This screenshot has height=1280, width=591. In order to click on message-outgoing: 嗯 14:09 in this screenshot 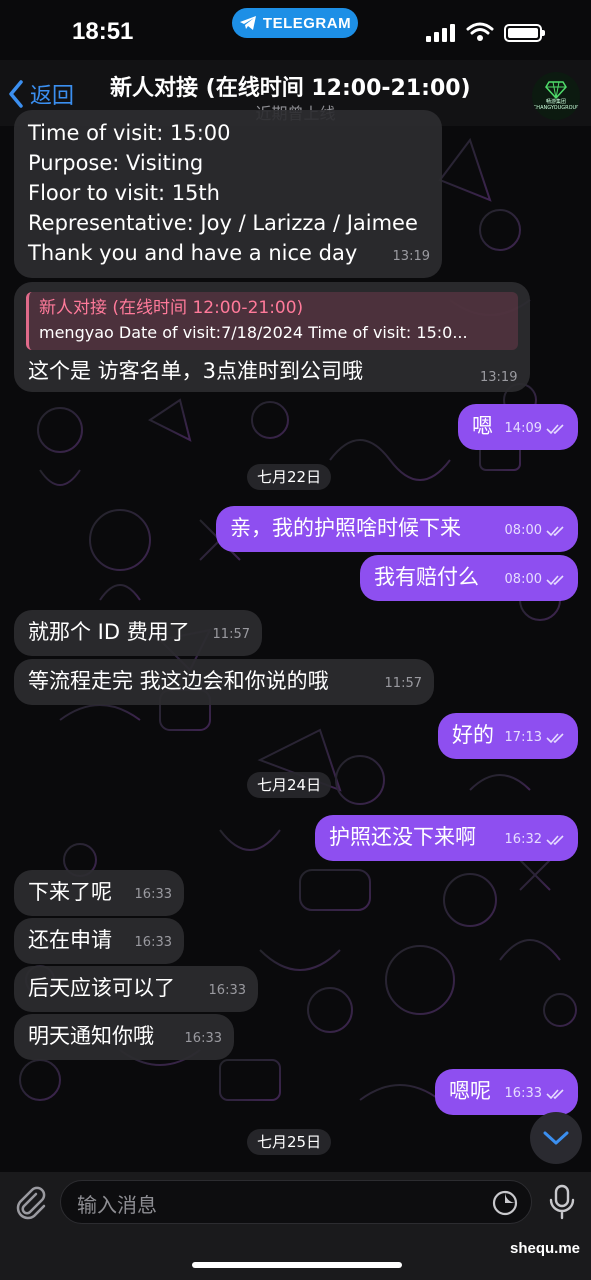, I will do `click(518, 427)`.